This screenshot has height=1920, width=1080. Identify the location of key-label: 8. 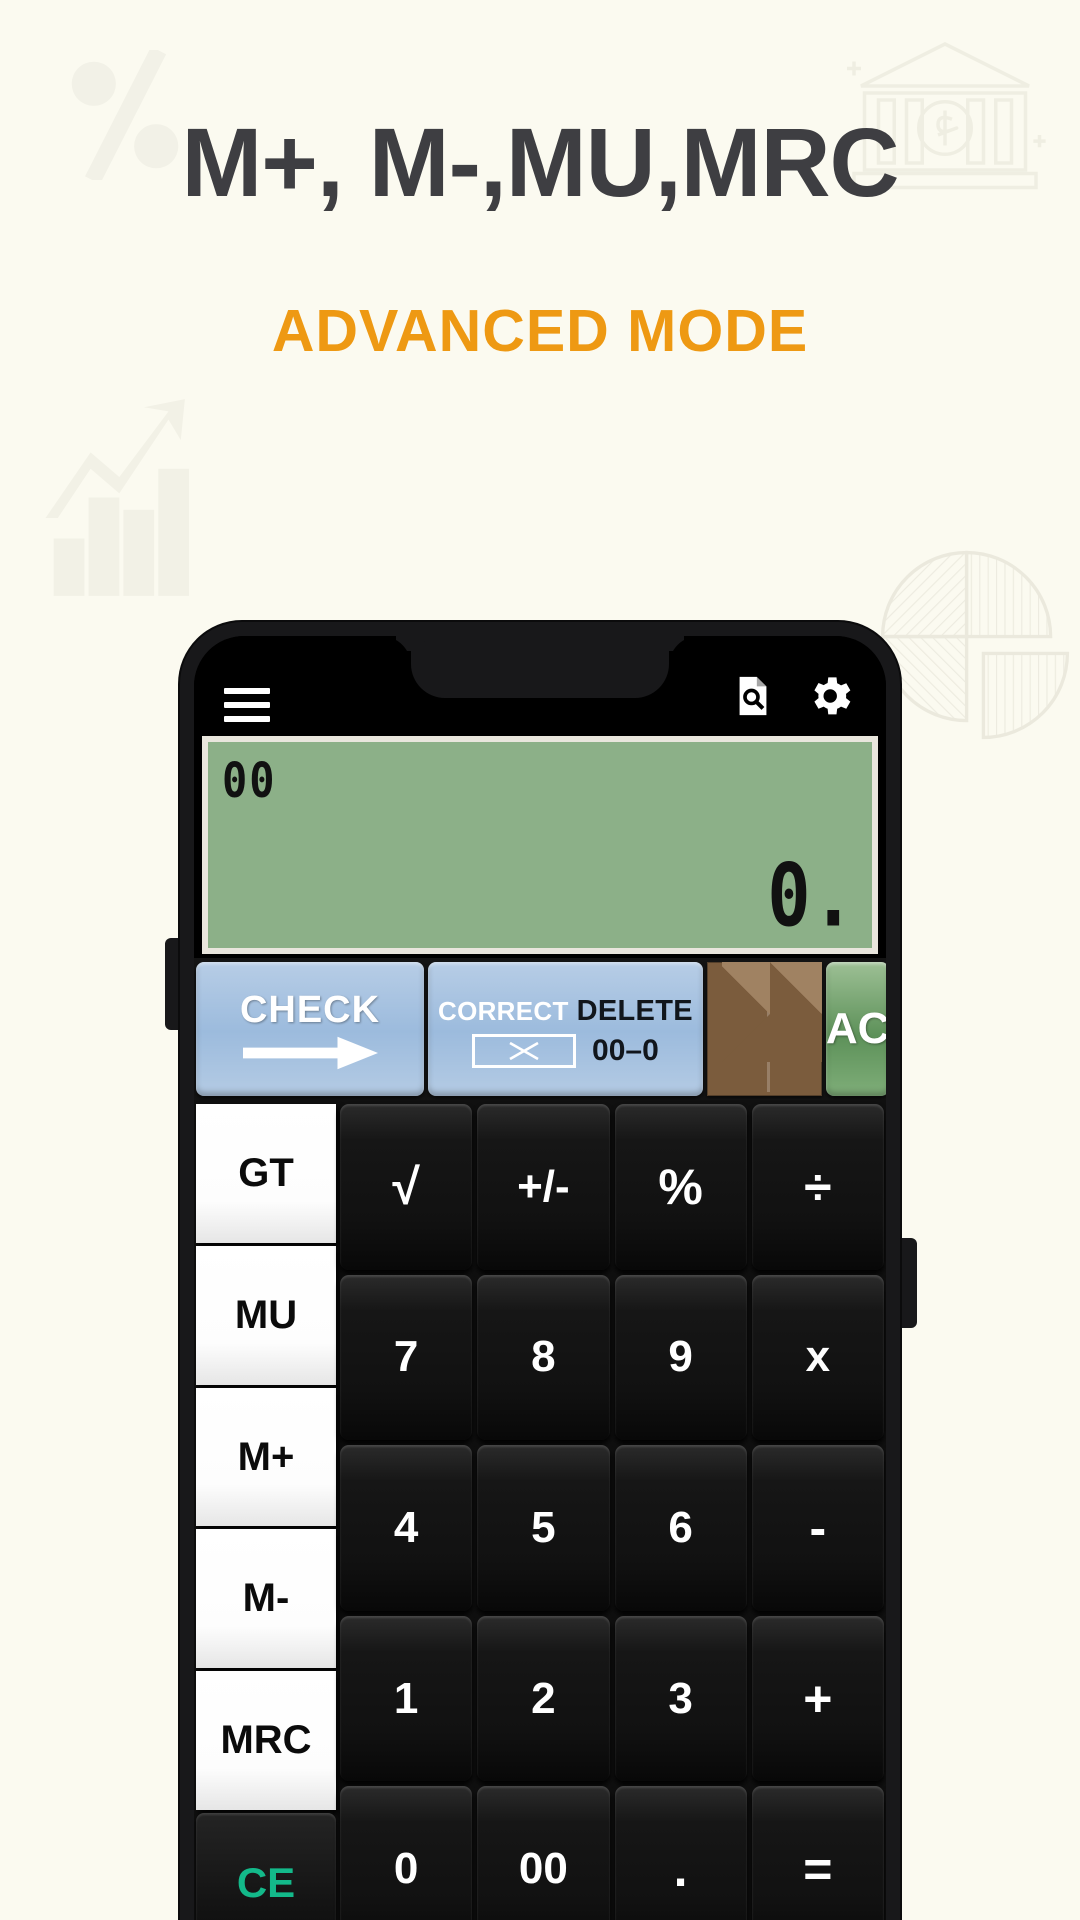
(543, 1357).